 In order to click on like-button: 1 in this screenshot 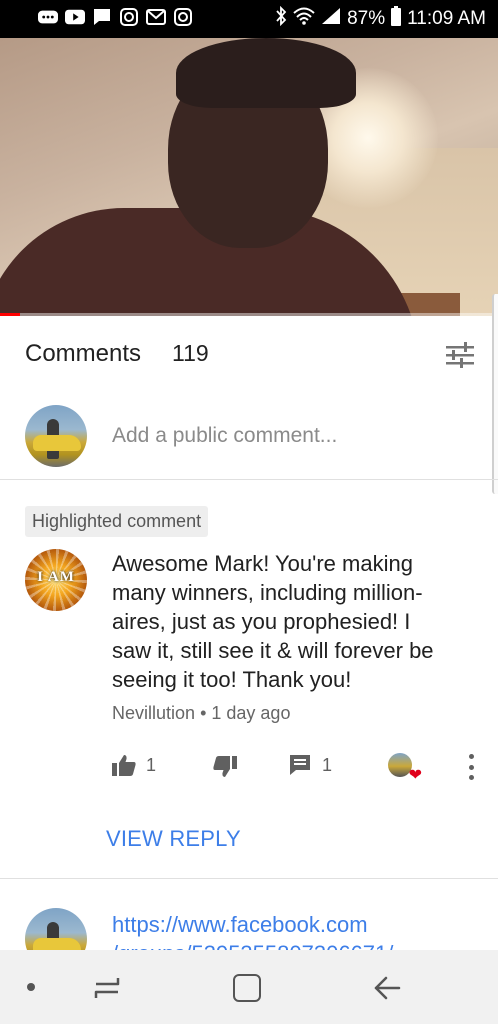, I will do `click(134, 765)`.